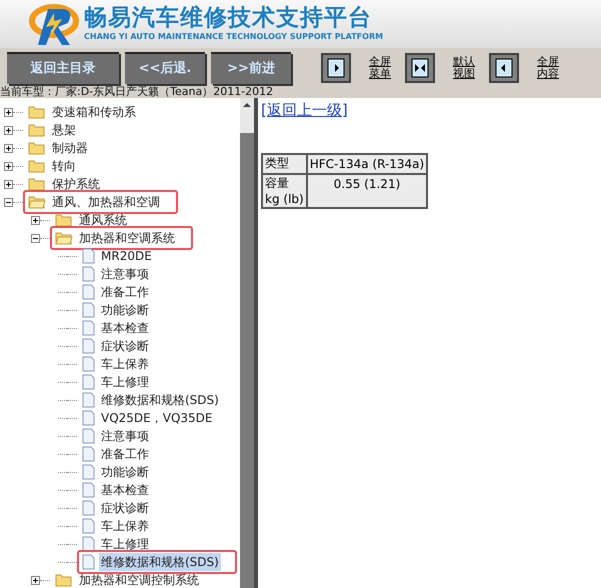 The width and height of the screenshot is (601, 588). Describe the element at coordinates (137, 92) in the screenshot. I see `current-model-text: 当前车型：厂家:D-东风日产天籁（Teana）2011-2012` at that location.